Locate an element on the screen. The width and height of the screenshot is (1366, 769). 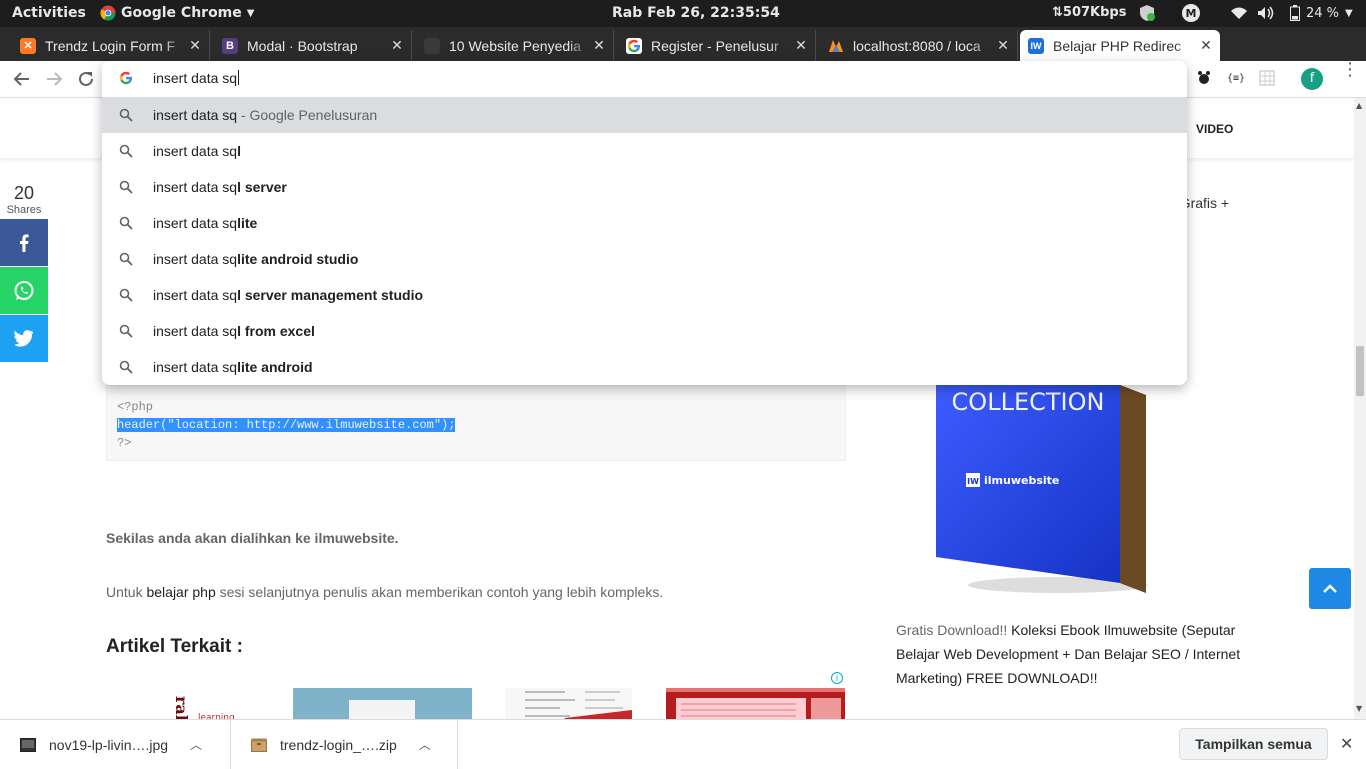
suggestion-item: insert data sql server management studio is located at coordinates (644, 295).